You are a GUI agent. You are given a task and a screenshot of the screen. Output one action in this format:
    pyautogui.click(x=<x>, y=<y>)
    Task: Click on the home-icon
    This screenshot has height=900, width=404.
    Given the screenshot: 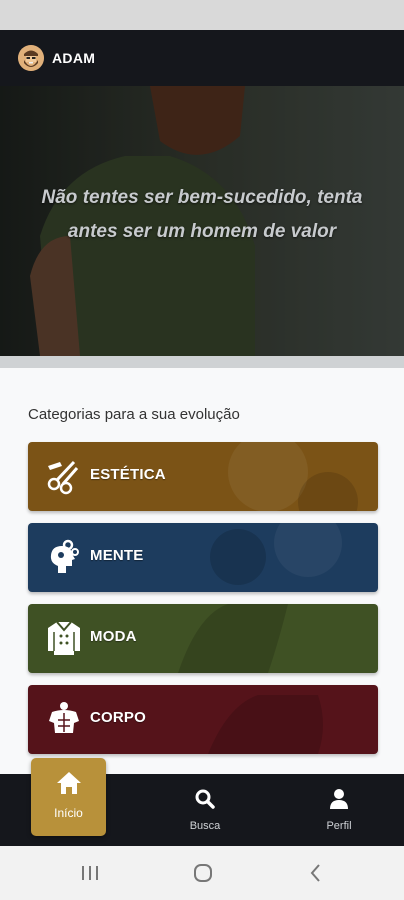 What is the action you would take?
    pyautogui.click(x=69, y=783)
    